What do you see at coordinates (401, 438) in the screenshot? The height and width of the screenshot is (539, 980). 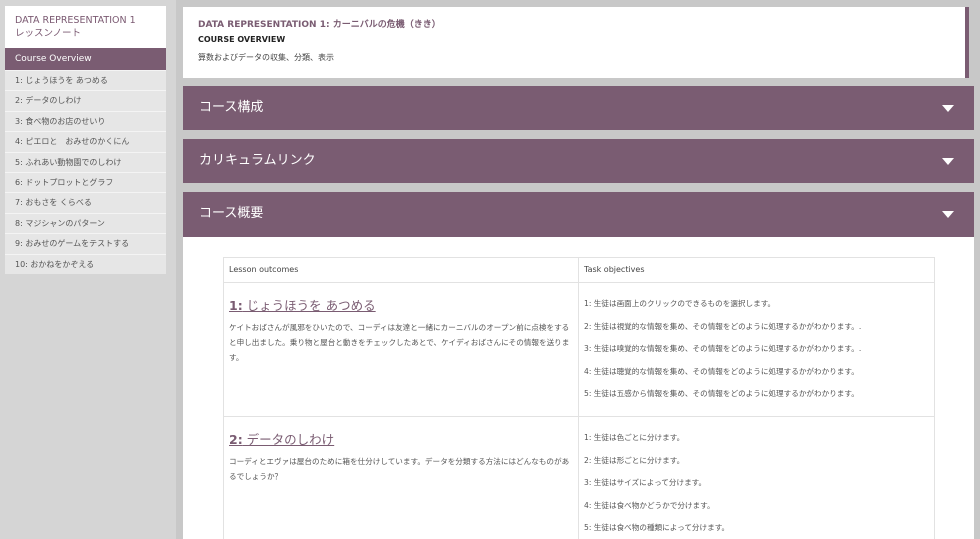 I see `lesson-2-link: 2: データのしわけ` at bounding box center [401, 438].